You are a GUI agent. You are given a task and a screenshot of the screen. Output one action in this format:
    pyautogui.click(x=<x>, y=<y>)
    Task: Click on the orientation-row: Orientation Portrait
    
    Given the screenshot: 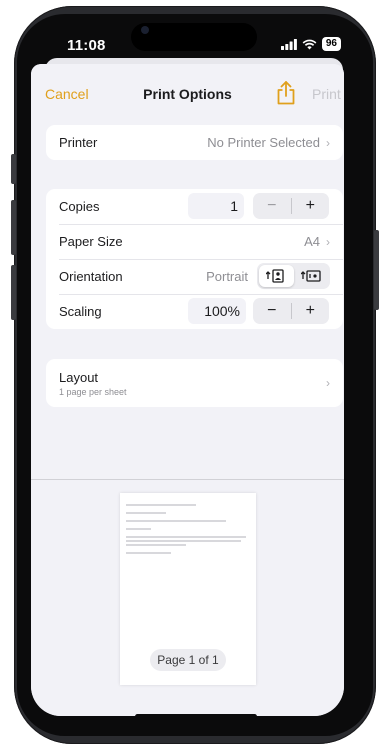 What is the action you would take?
    pyautogui.click(x=194, y=276)
    